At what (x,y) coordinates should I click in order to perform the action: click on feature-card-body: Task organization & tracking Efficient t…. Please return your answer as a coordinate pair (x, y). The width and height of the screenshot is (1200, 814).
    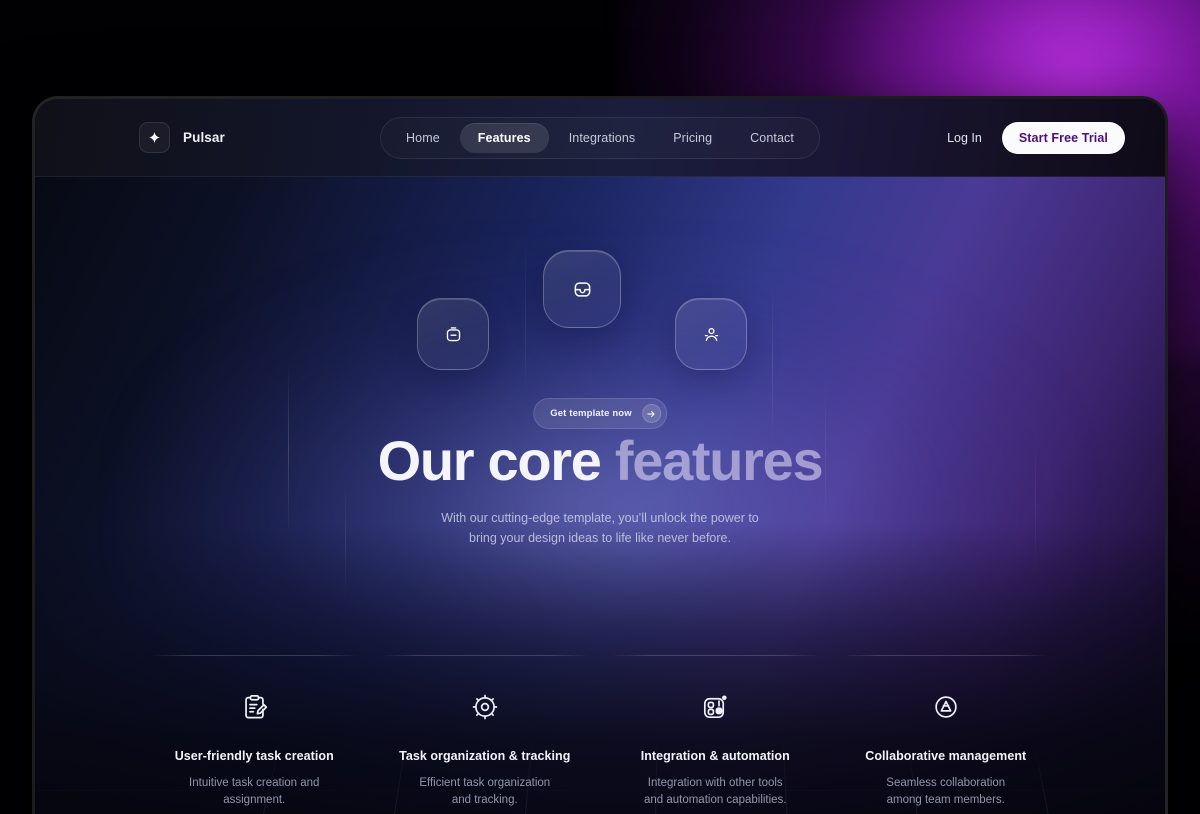
    Looking at the image, I should click on (485, 735).